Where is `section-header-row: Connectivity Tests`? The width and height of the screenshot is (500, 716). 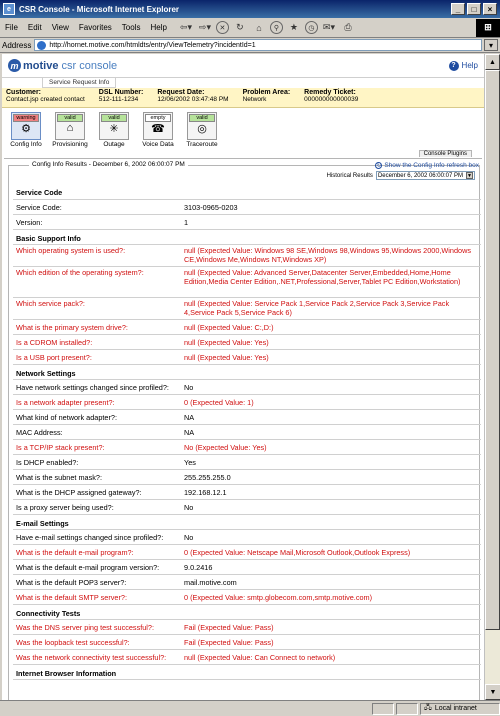
section-header-row: Connectivity Tests is located at coordinates (247, 612).